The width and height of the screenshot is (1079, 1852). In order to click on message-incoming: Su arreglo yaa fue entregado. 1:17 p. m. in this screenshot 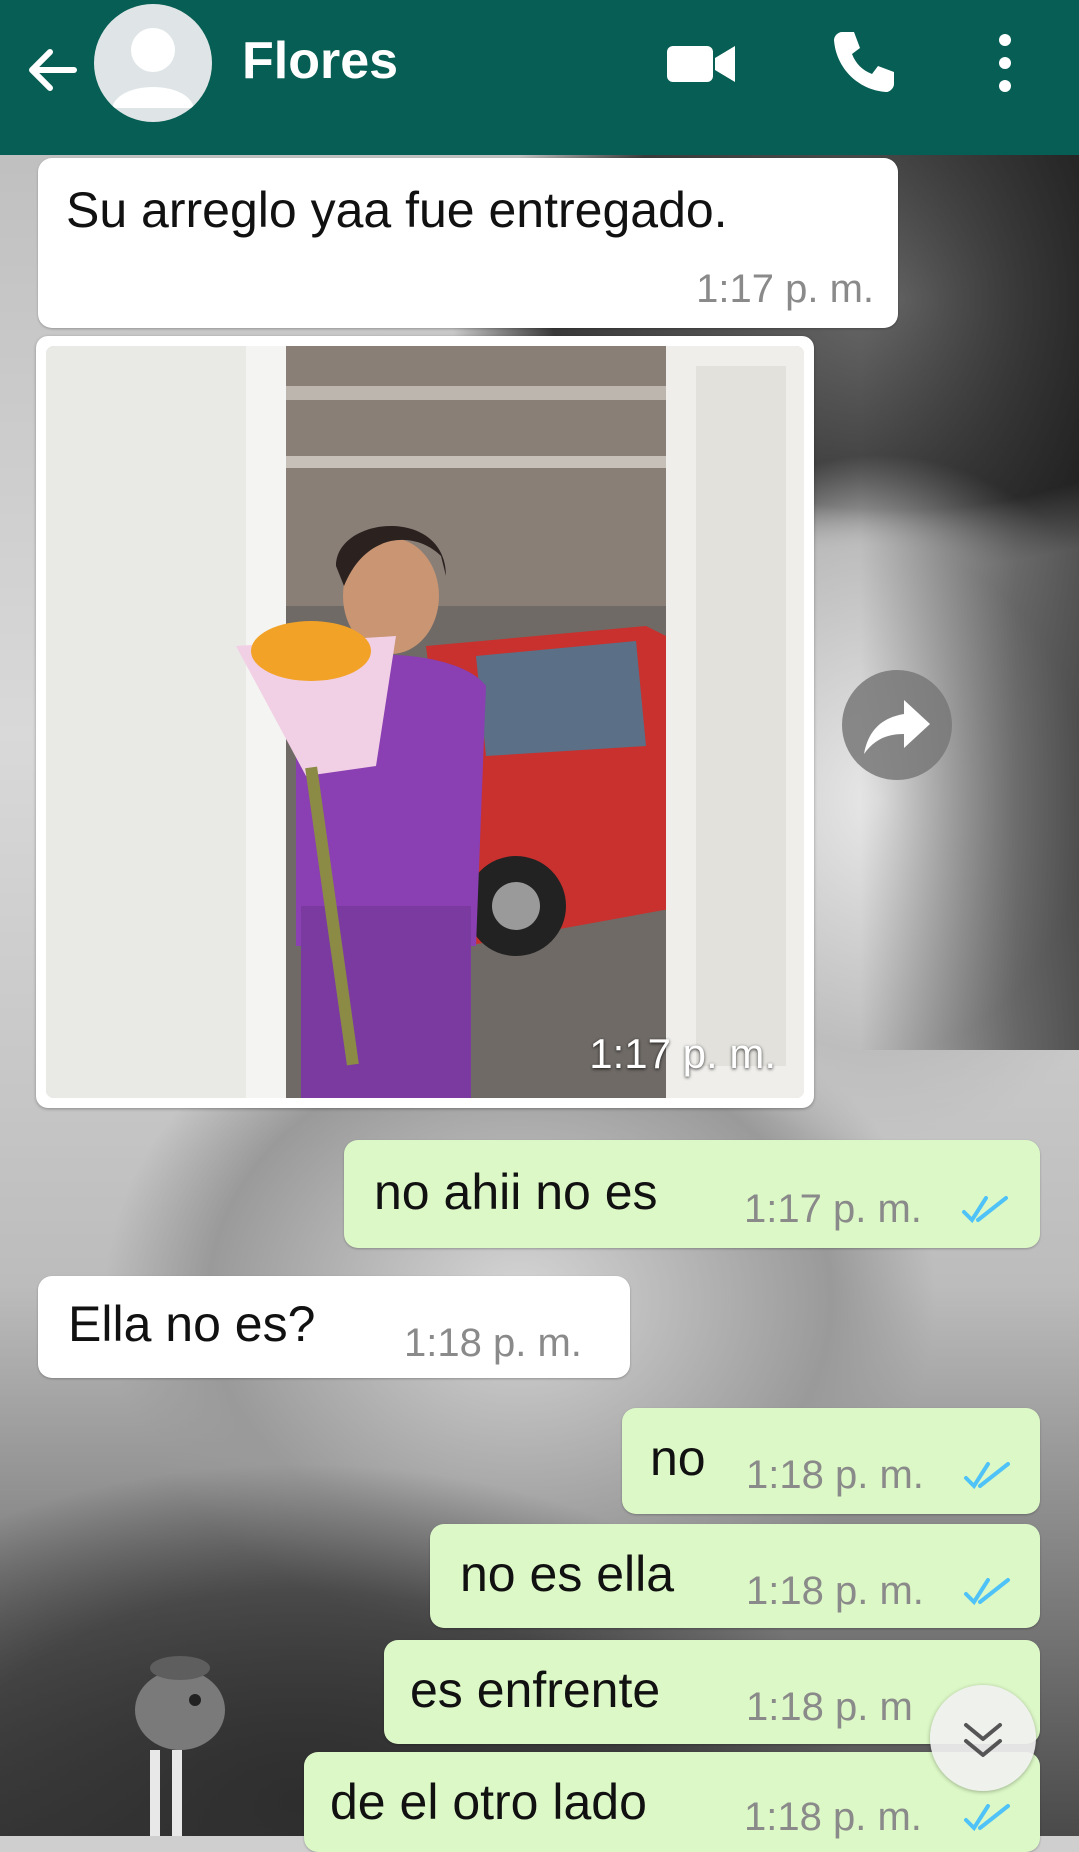, I will do `click(468, 243)`.